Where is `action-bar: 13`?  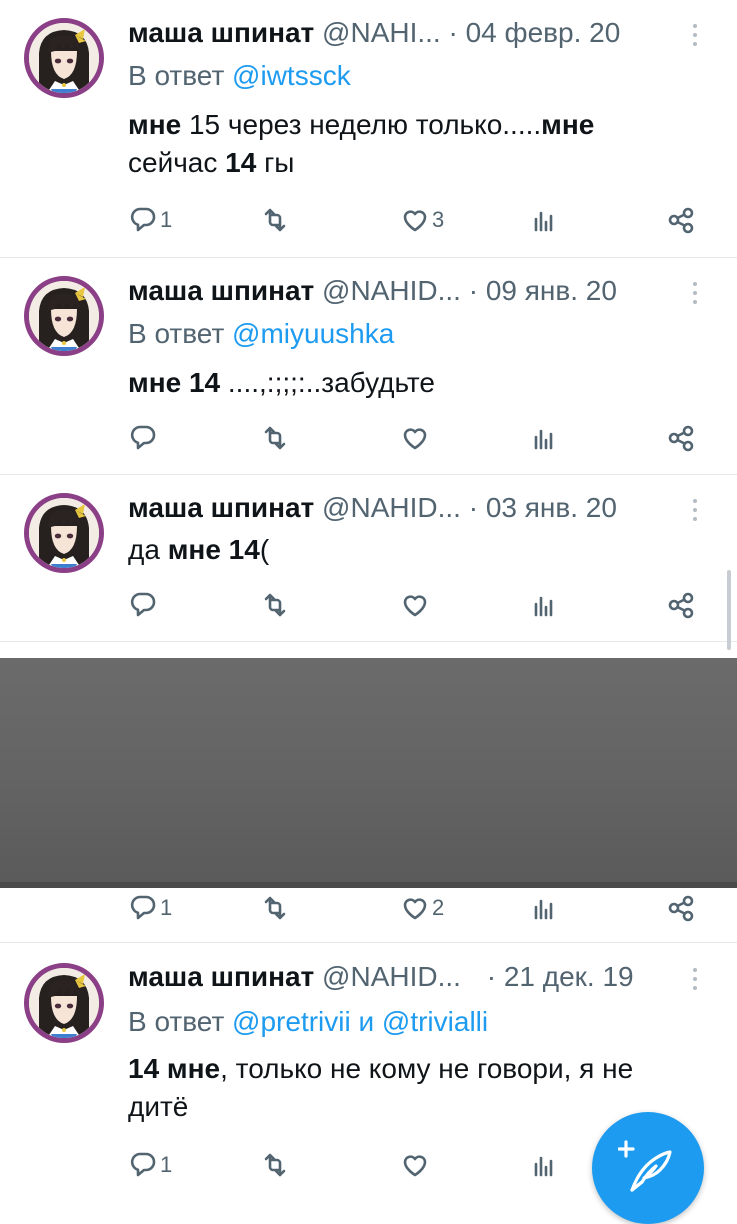 action-bar: 13 is located at coordinates (368, 220).